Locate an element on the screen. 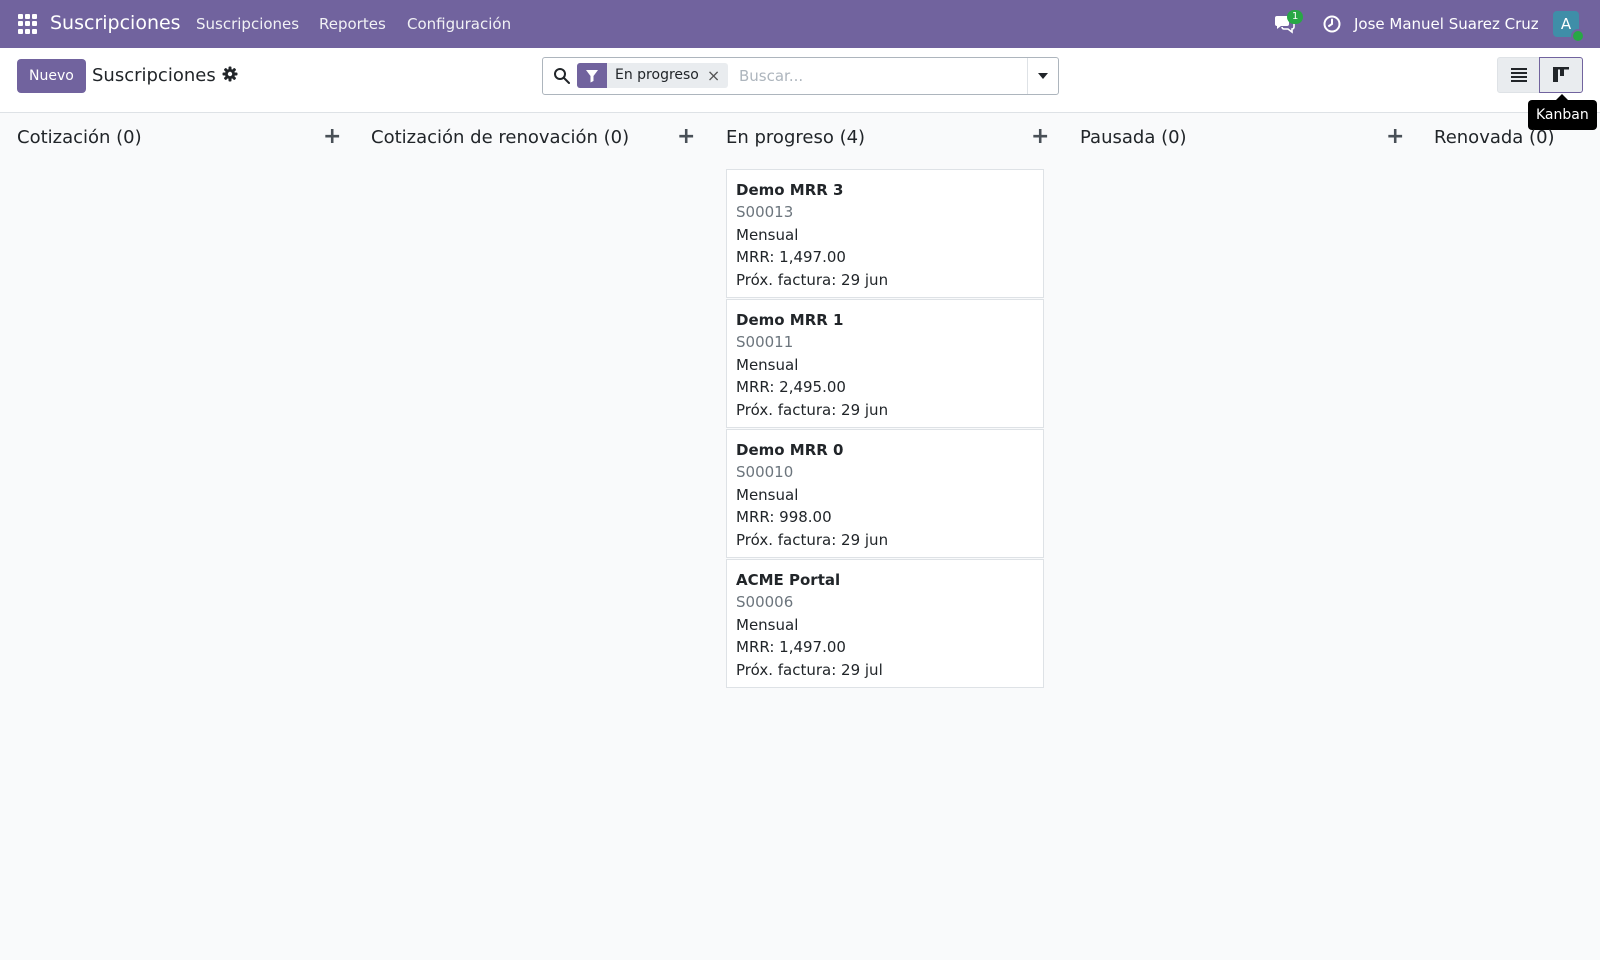  card-title: Demo MRR 3 is located at coordinates (790, 190).